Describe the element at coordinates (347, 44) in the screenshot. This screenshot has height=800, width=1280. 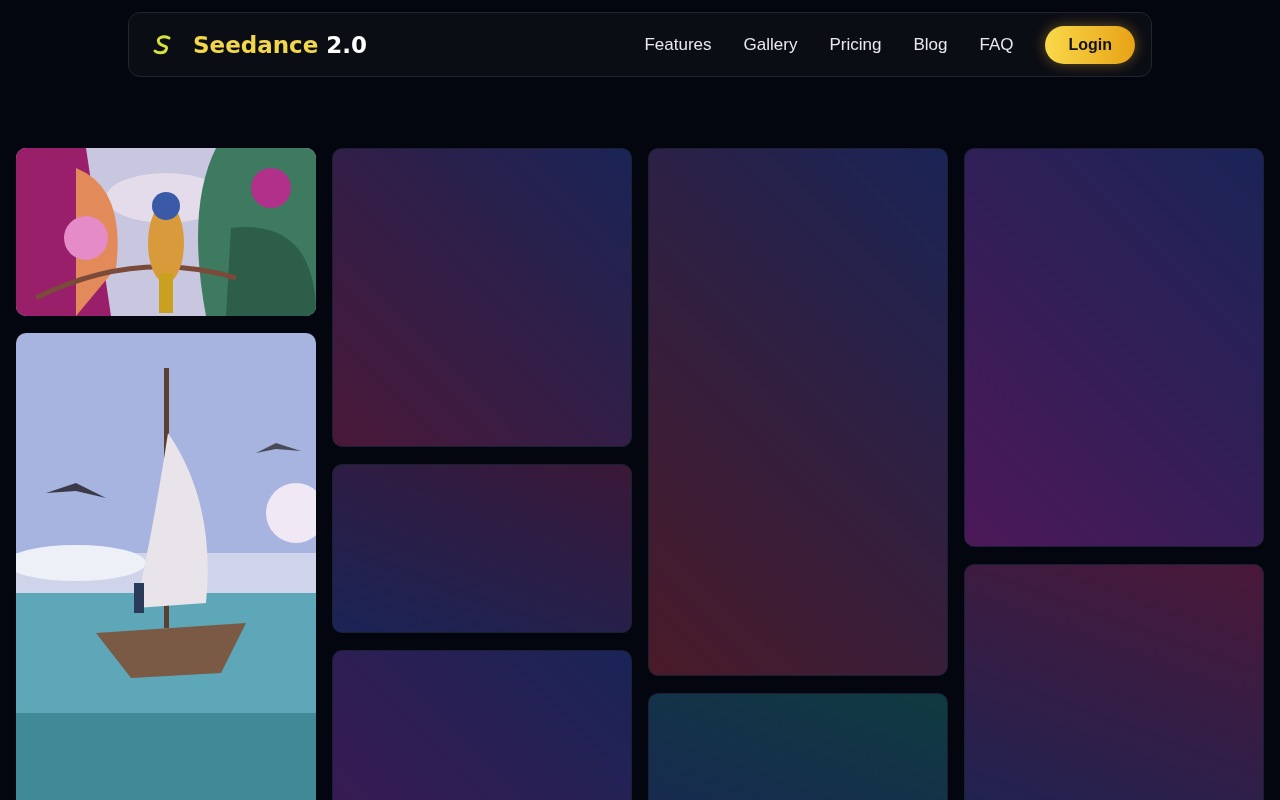
I see `version-label: 2.0` at that location.